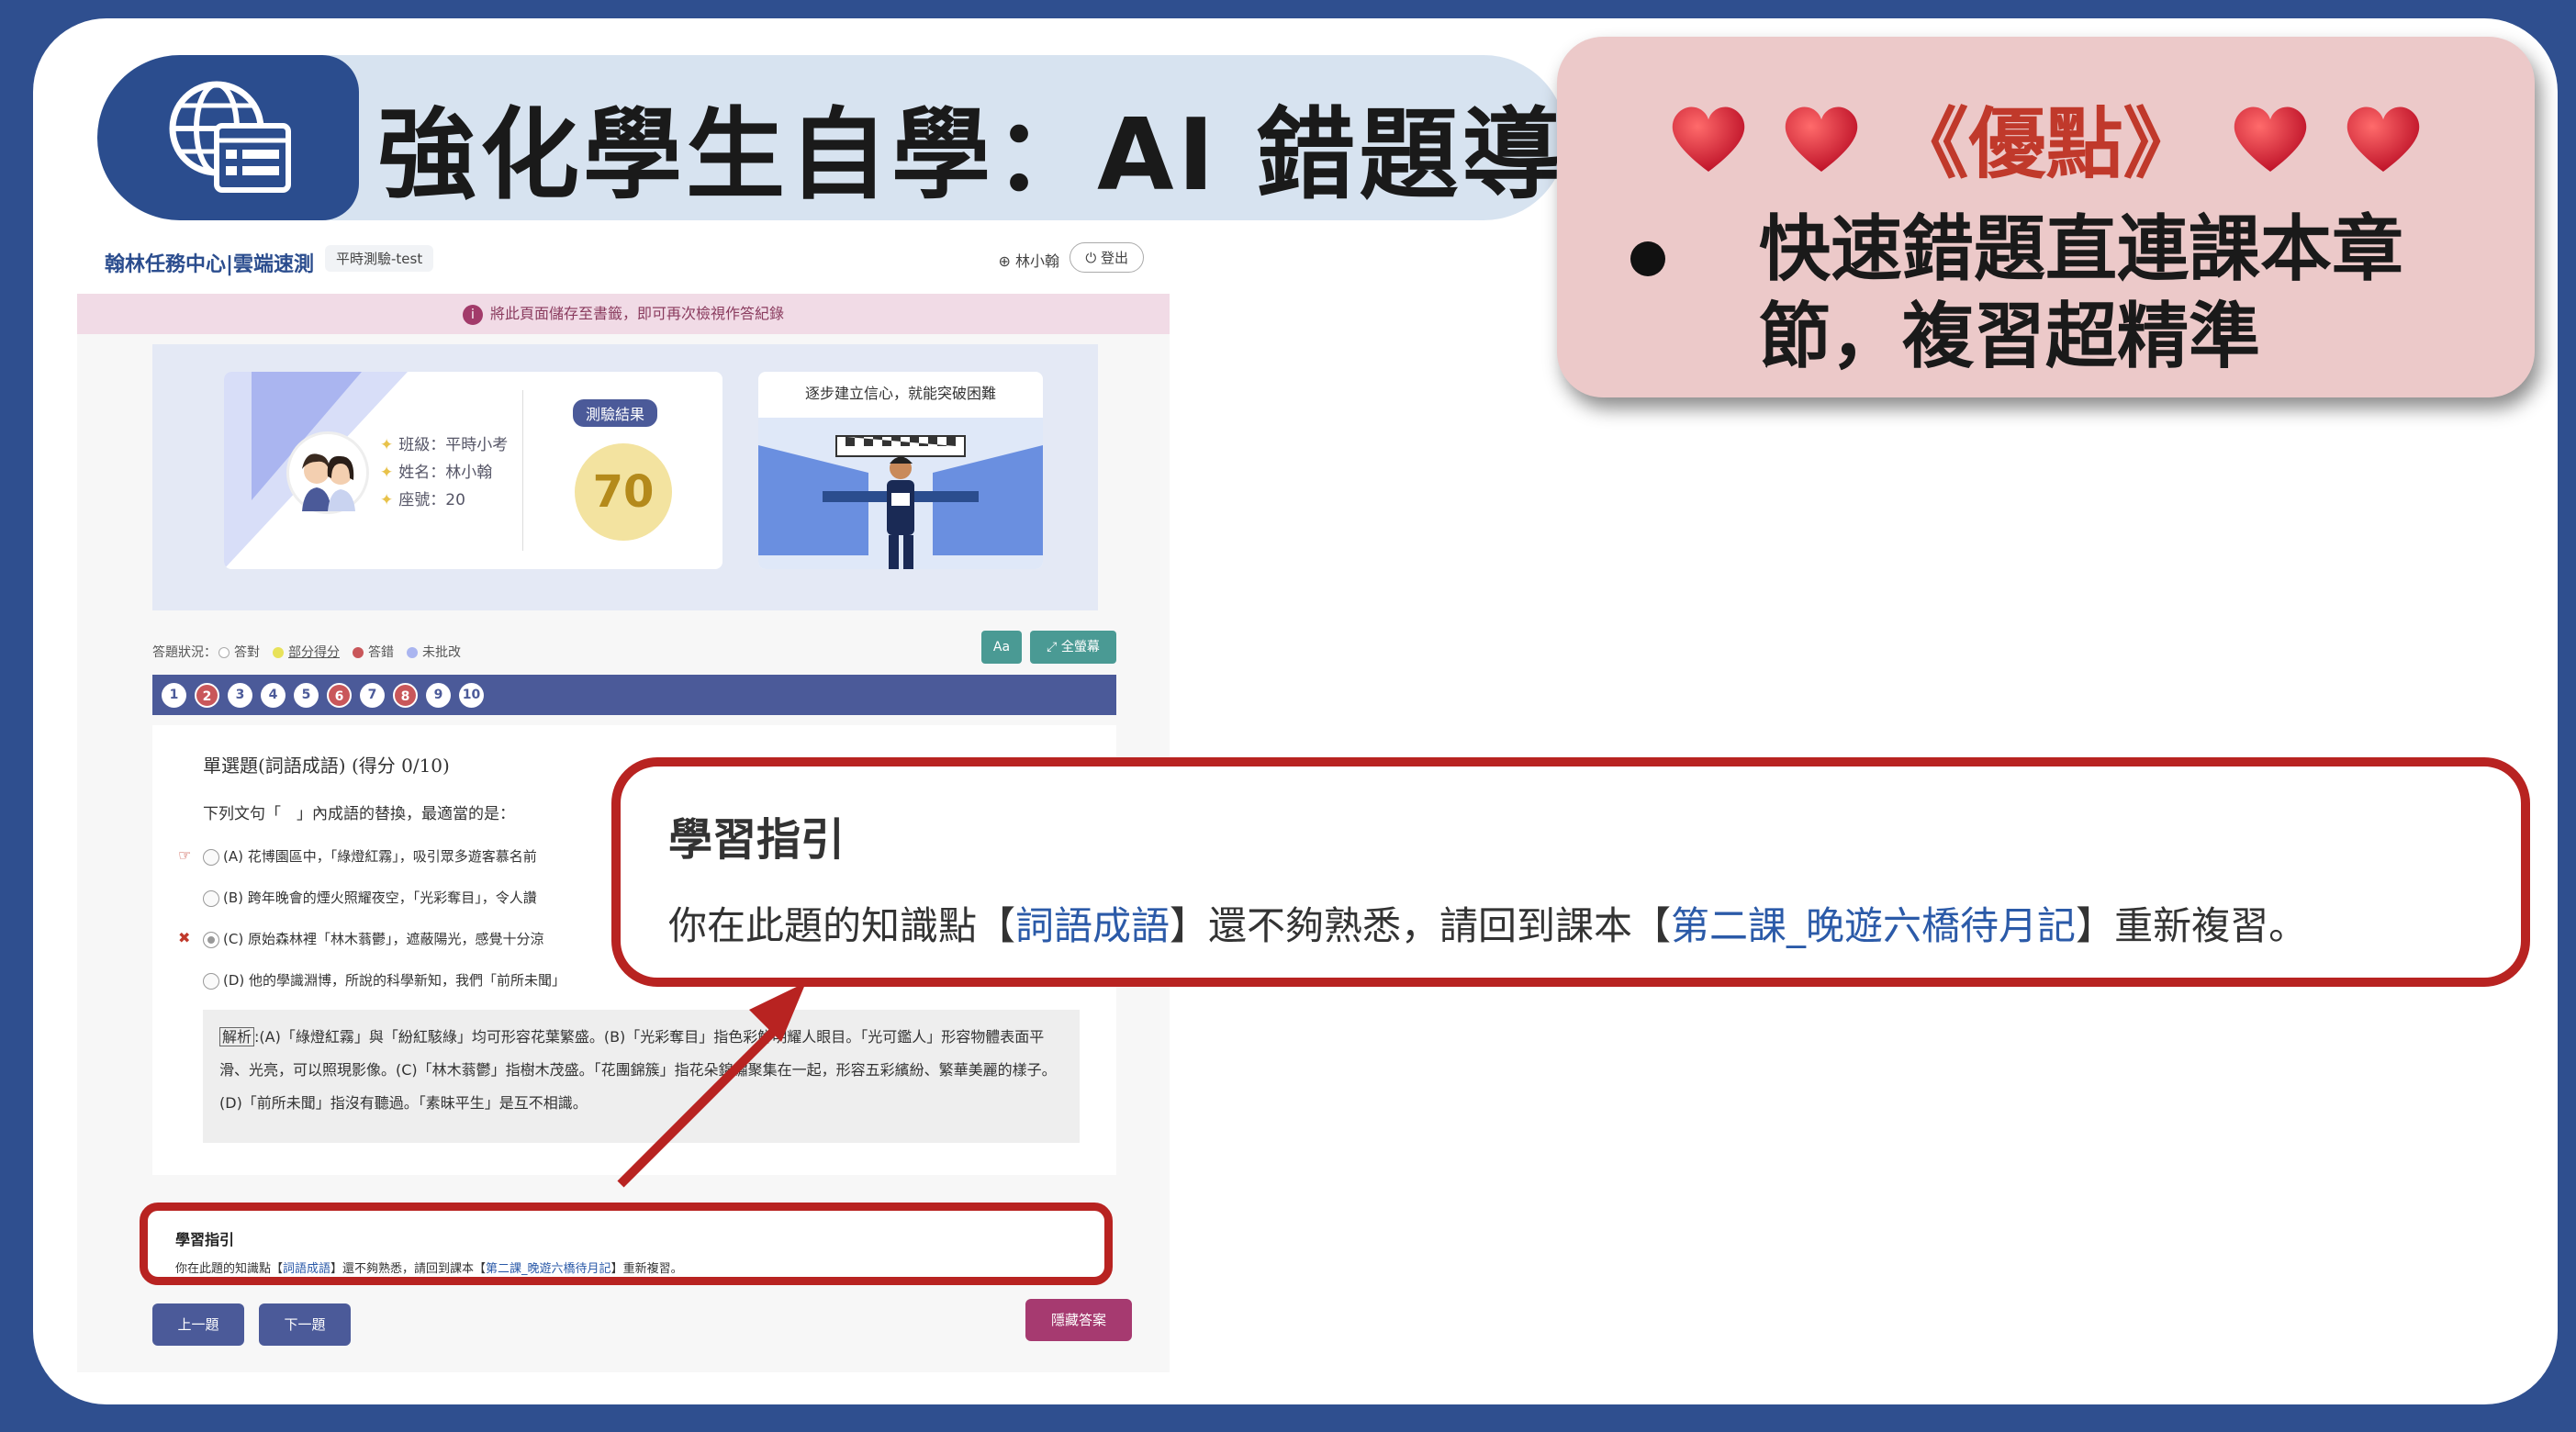  What do you see at coordinates (634, 695) in the screenshot?
I see `question-number-nav: 1 2 3 4 5 6 7 8 9 10` at bounding box center [634, 695].